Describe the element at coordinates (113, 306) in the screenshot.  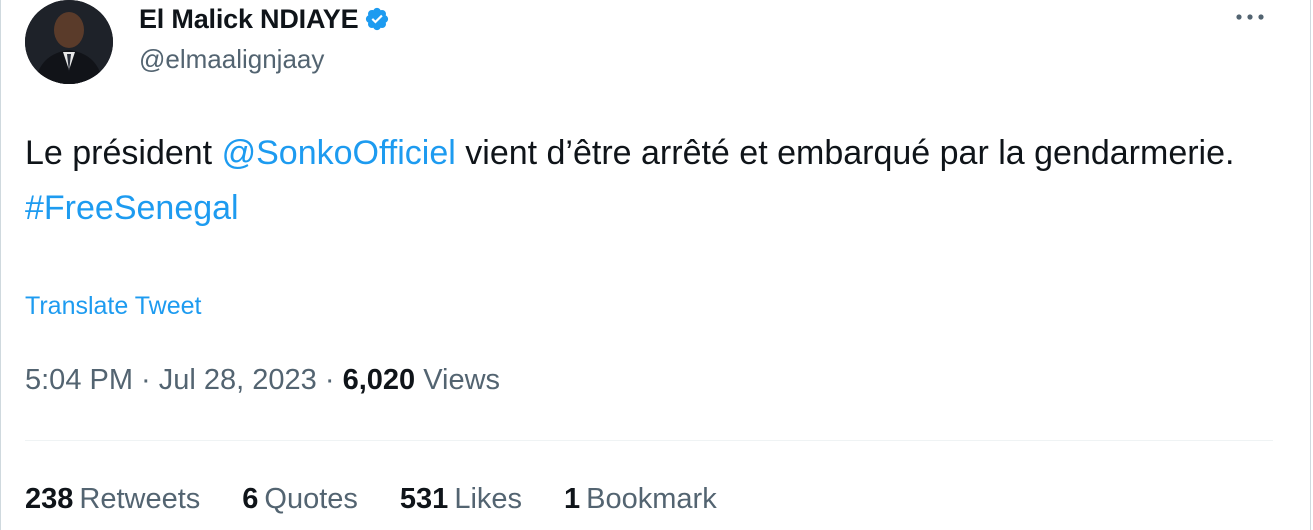
I see `translate-tweet-link: Translate Tweet` at that location.